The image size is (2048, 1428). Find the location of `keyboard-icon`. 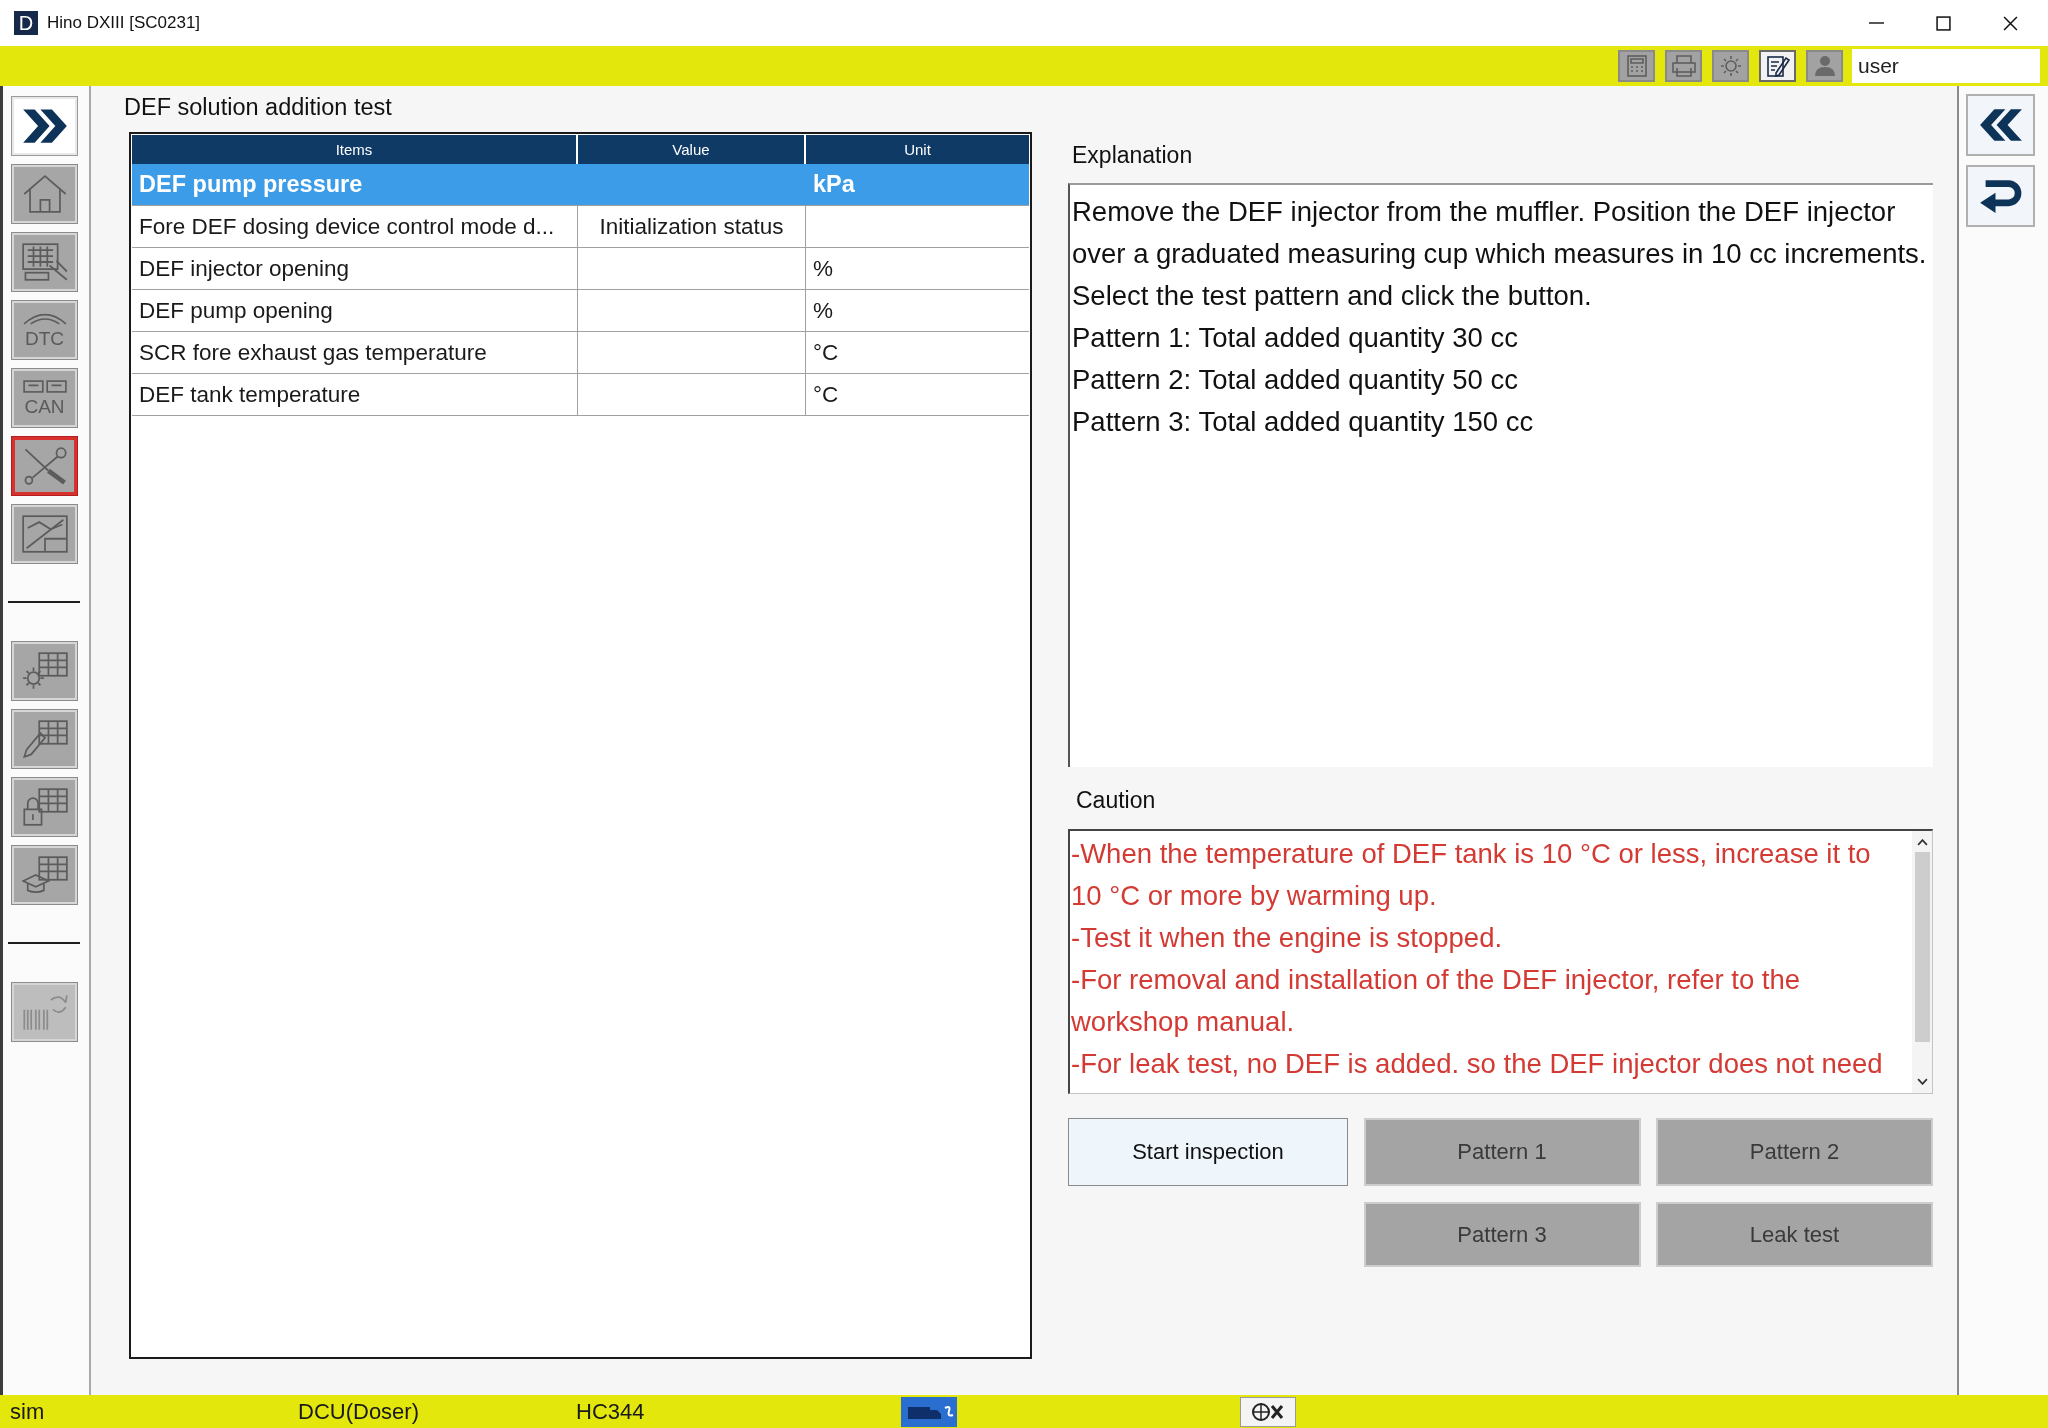

keyboard-icon is located at coordinates (44, 262).